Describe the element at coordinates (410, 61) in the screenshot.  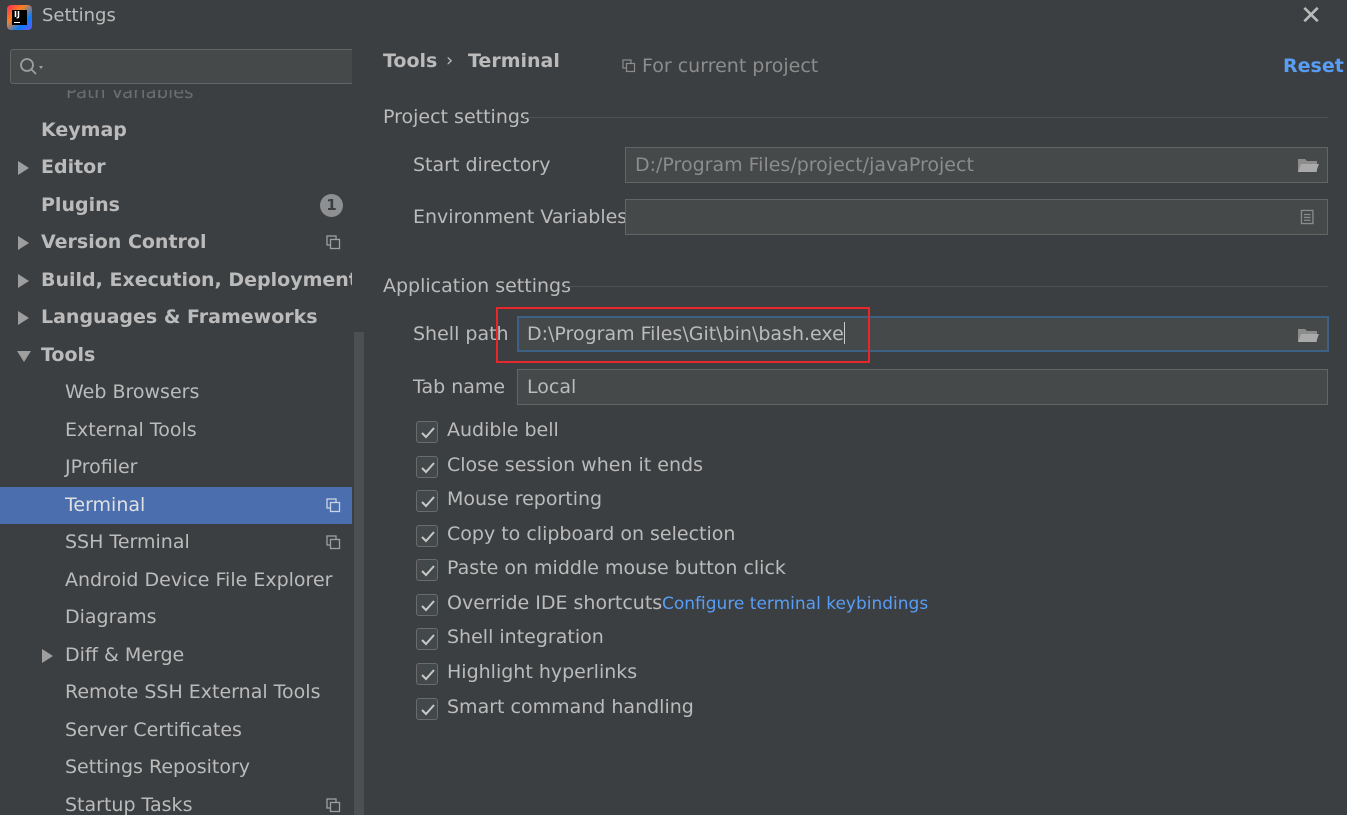
I see `breadcrumb-parent: Tools` at that location.